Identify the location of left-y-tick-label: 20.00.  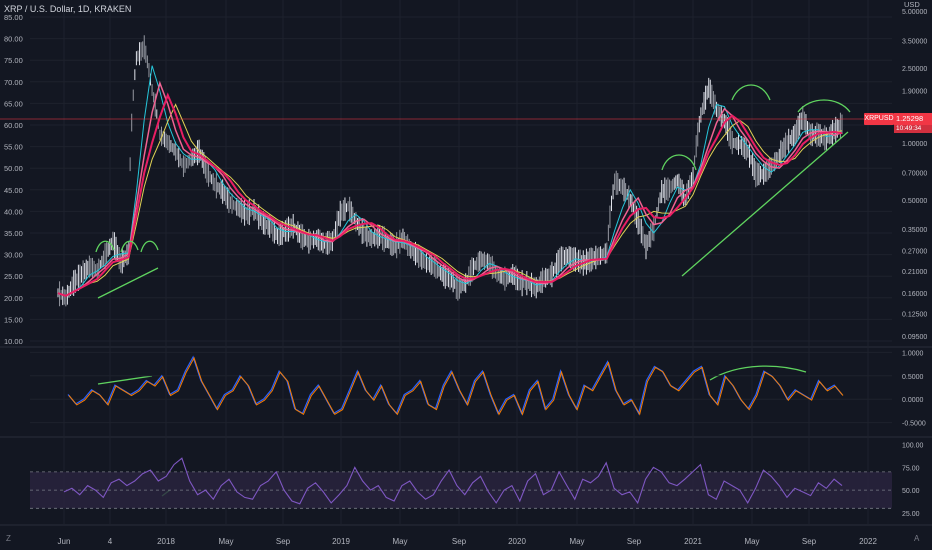
(13, 298).